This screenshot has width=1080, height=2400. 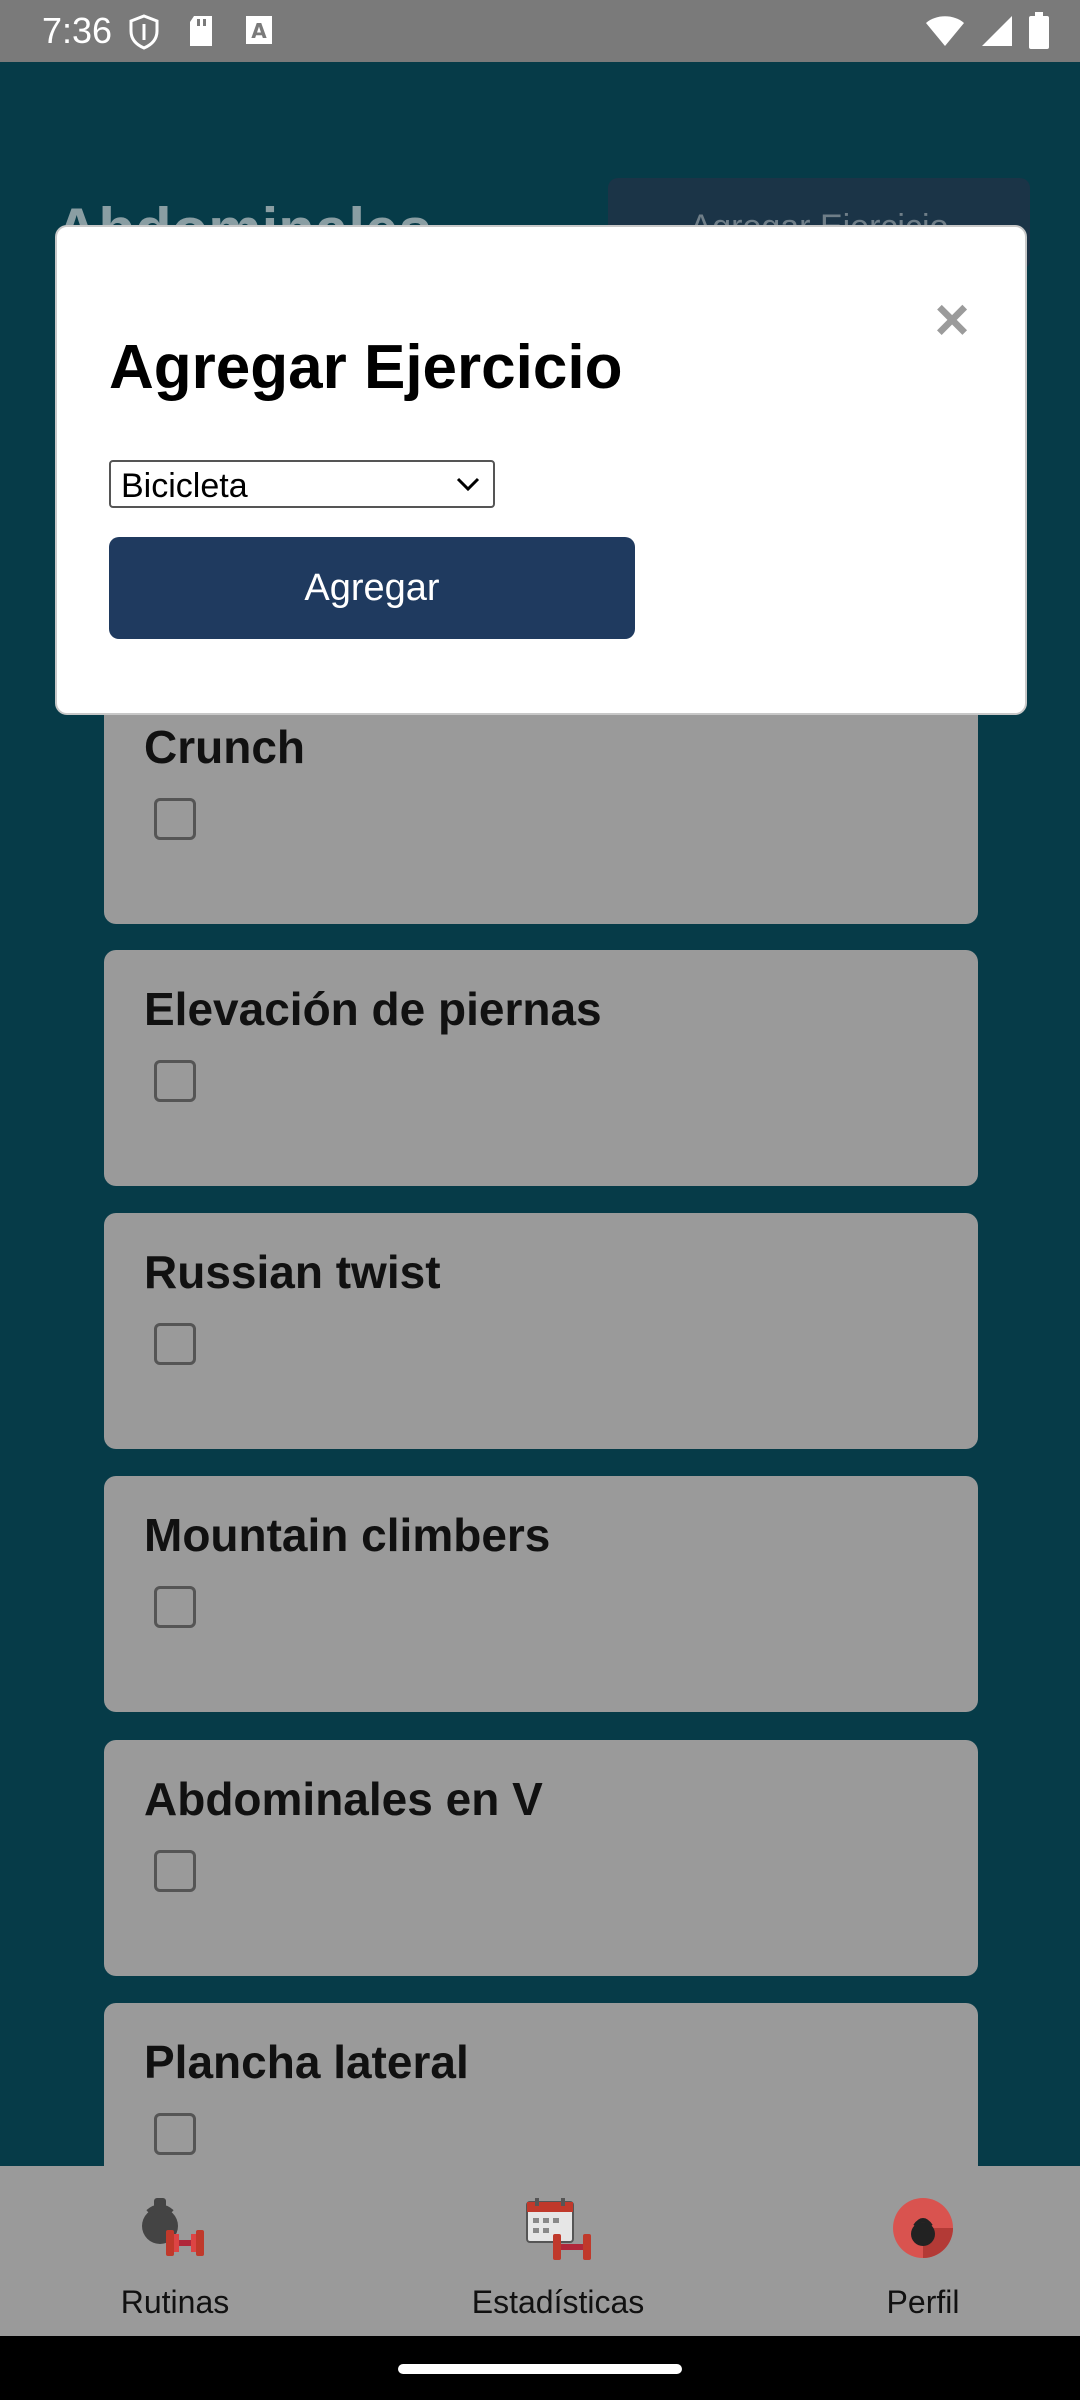 What do you see at coordinates (1039, 33) in the screenshot?
I see `battery-icon` at bounding box center [1039, 33].